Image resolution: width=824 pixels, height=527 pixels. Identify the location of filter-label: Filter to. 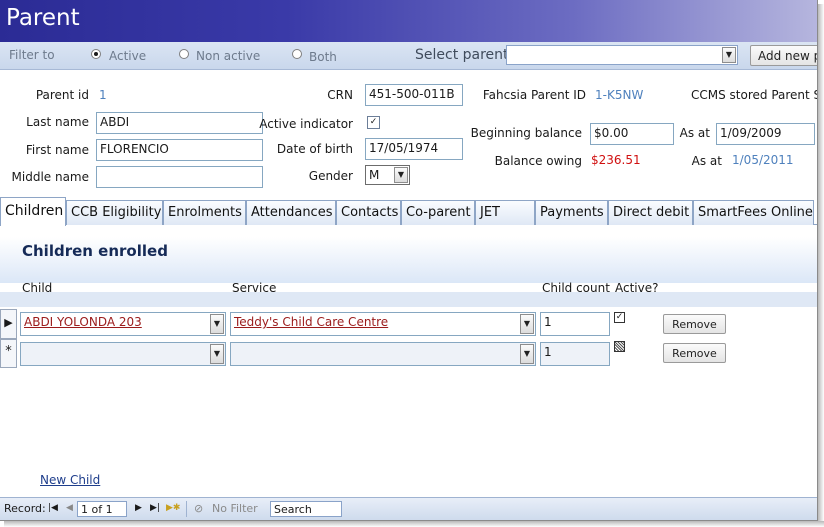
(32, 55).